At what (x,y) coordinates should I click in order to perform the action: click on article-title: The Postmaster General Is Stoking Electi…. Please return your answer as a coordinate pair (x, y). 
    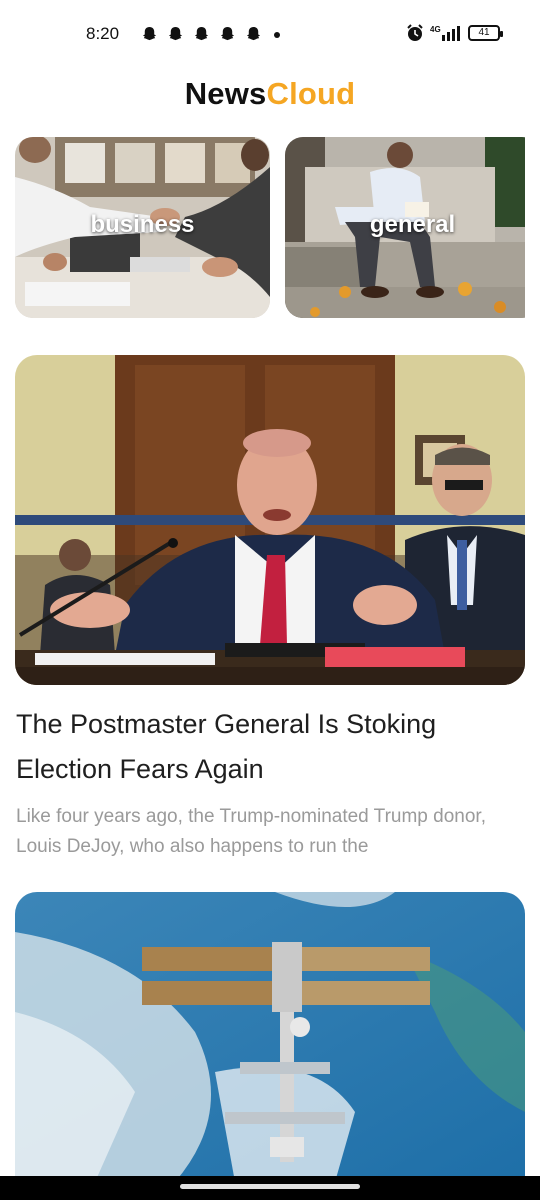
    Looking at the image, I should click on (266, 747).